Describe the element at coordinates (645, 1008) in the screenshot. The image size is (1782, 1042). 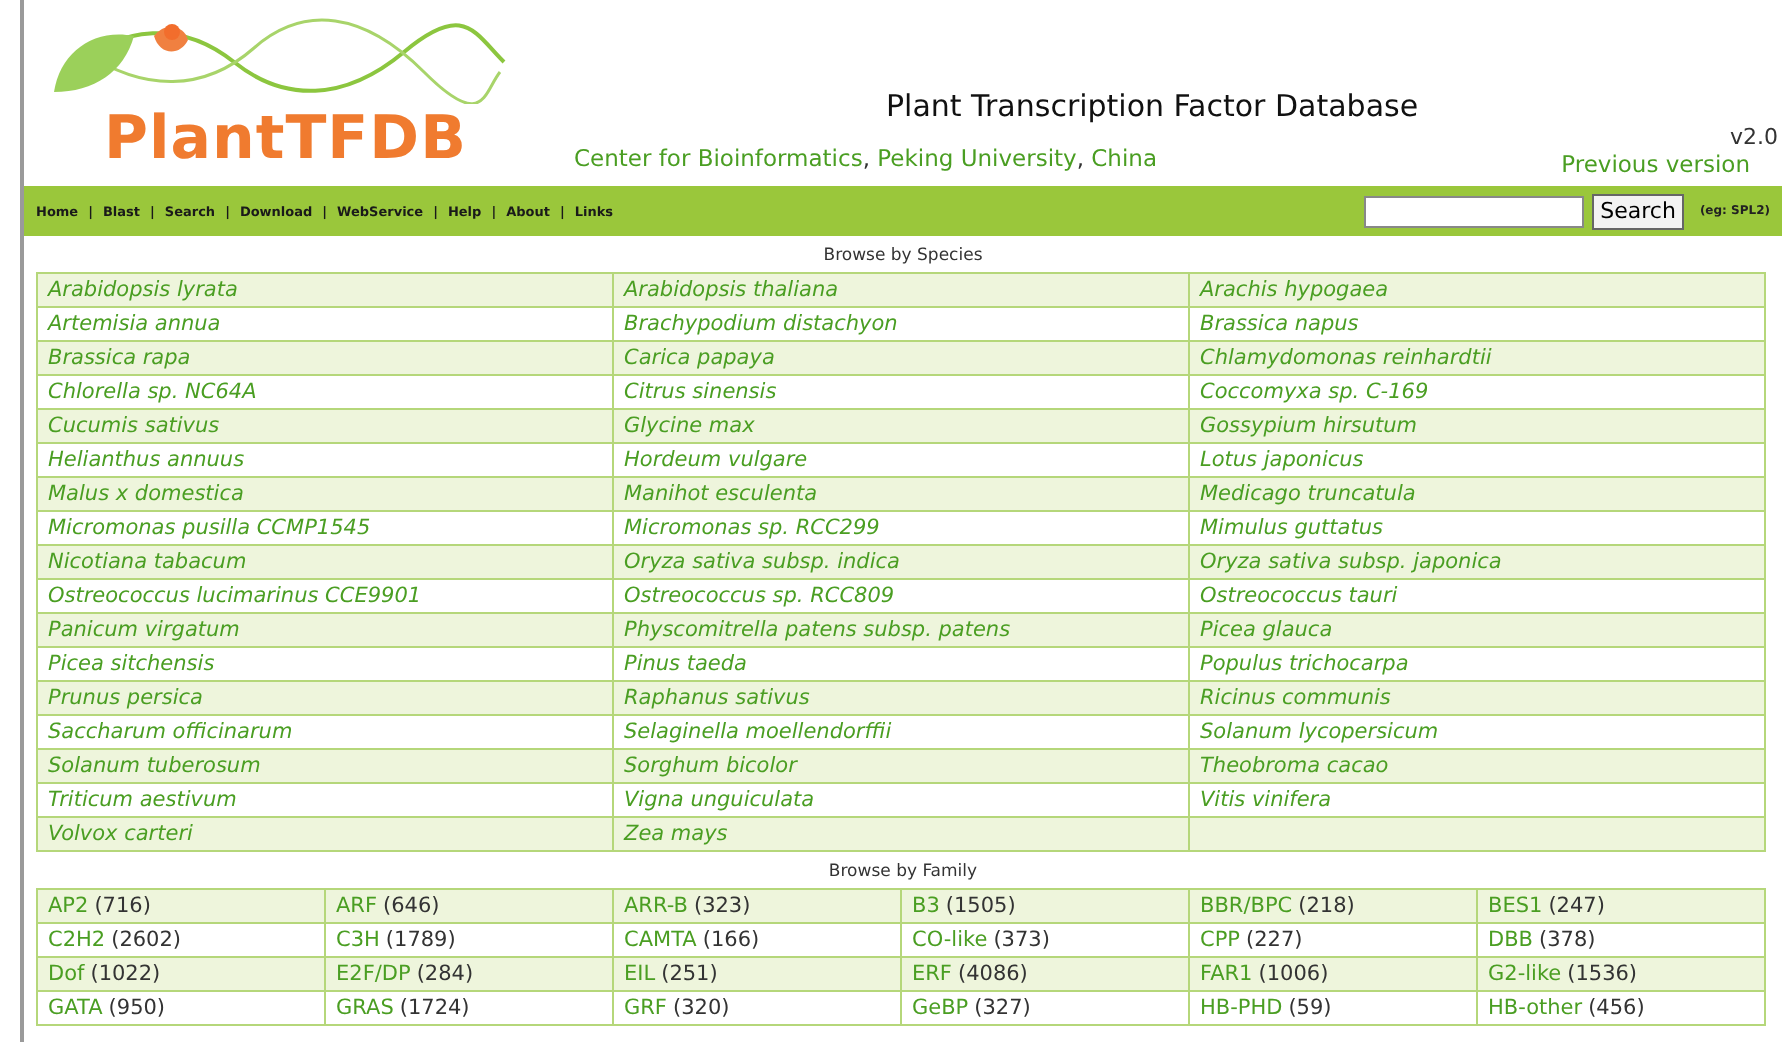
I see `family-link: GRF` at that location.